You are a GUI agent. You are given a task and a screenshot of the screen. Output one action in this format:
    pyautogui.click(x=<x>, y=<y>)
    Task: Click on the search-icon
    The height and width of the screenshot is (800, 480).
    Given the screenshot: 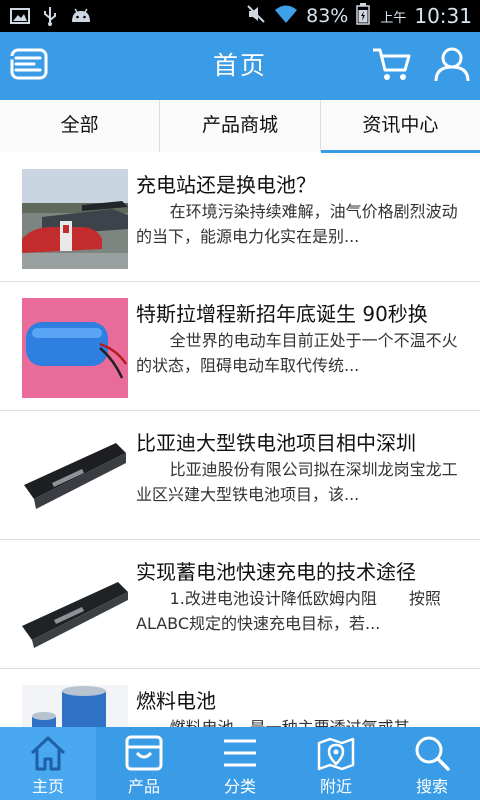 What is the action you would take?
    pyautogui.click(x=432, y=753)
    